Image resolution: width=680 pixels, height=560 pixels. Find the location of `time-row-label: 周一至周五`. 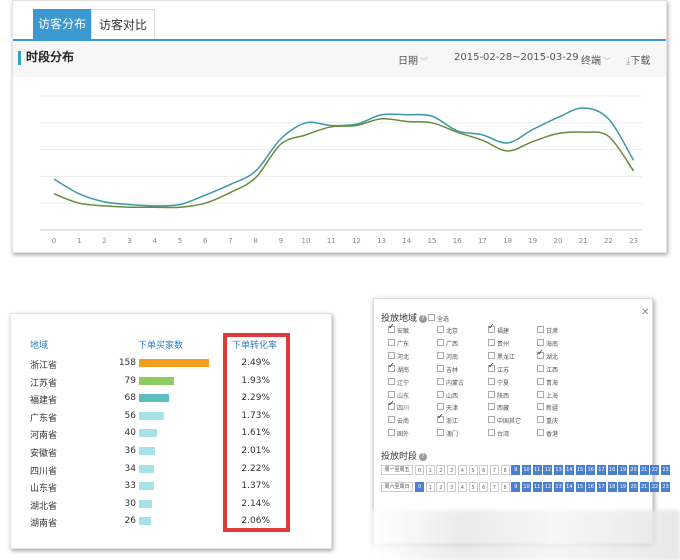

time-row-label: 周一至周五 is located at coordinates (397, 470).